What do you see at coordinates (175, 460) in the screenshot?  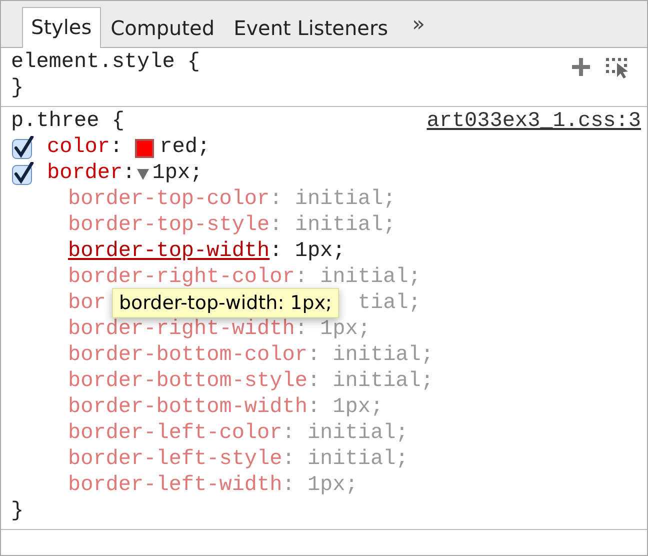 I see `property-name: border-left-style` at bounding box center [175, 460].